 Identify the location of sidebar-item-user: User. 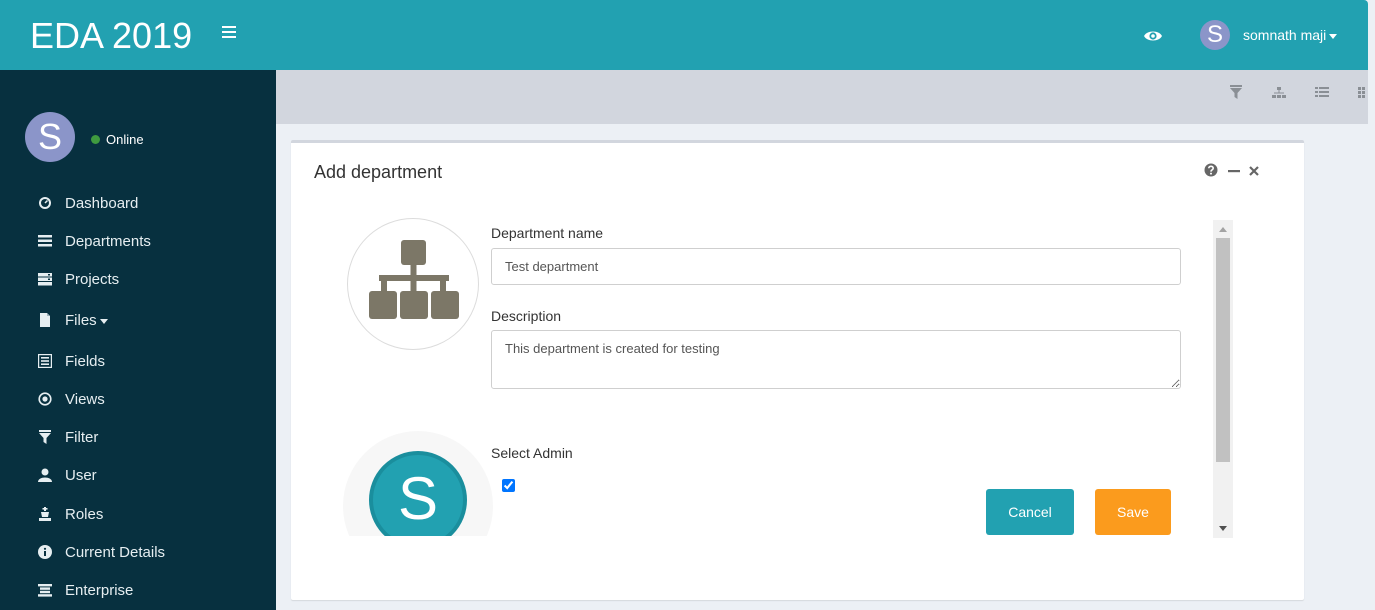
(67, 476).